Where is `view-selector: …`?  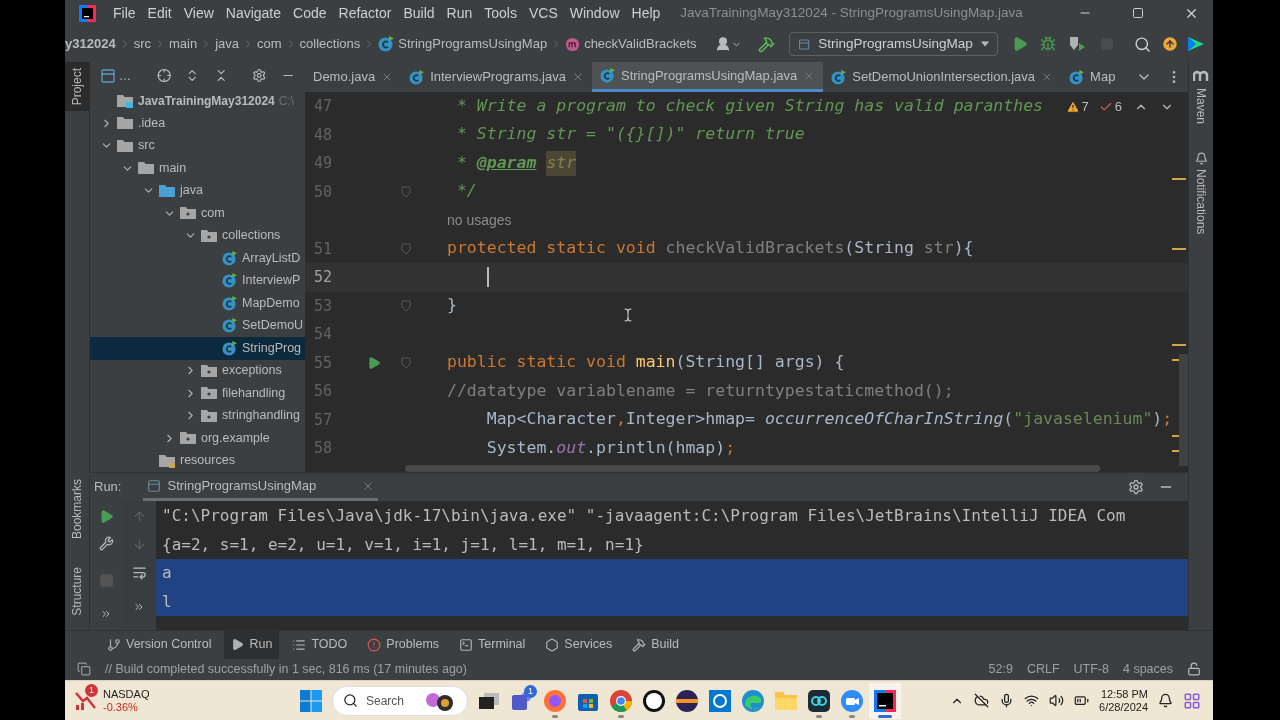
view-selector: … is located at coordinates (115, 75).